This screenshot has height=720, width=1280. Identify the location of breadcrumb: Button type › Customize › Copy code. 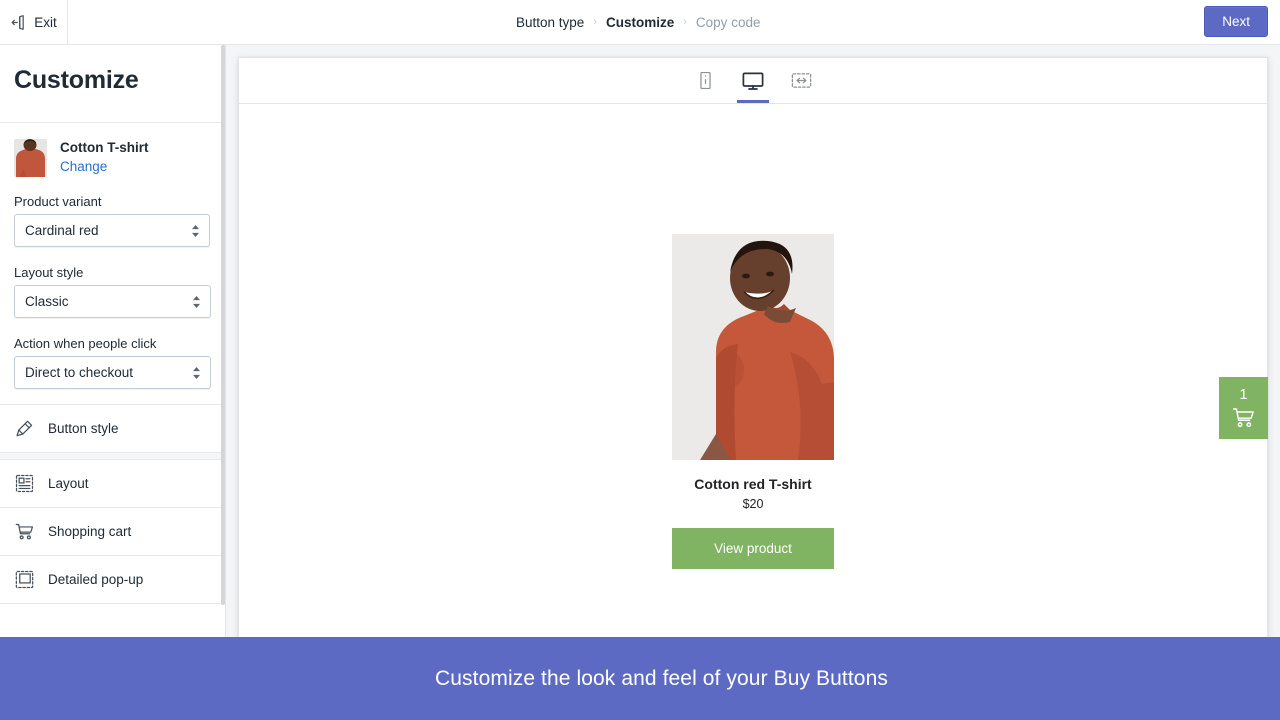
(638, 22).